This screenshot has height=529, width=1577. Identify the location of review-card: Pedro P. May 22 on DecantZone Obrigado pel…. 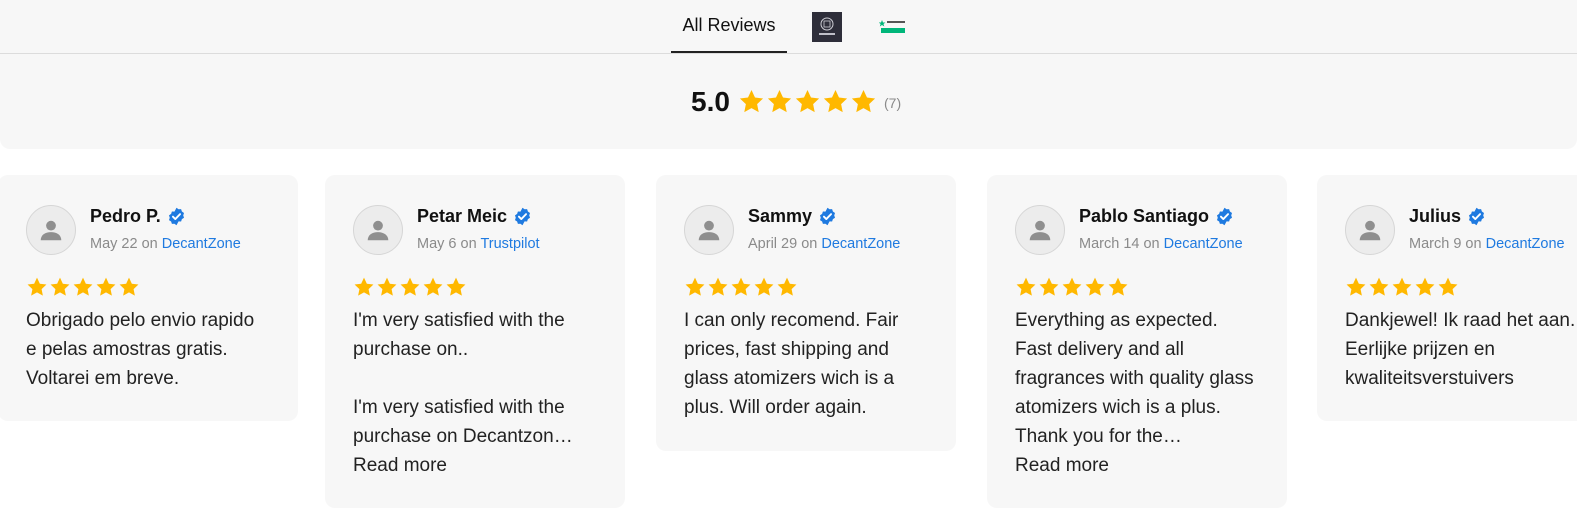
(149, 298).